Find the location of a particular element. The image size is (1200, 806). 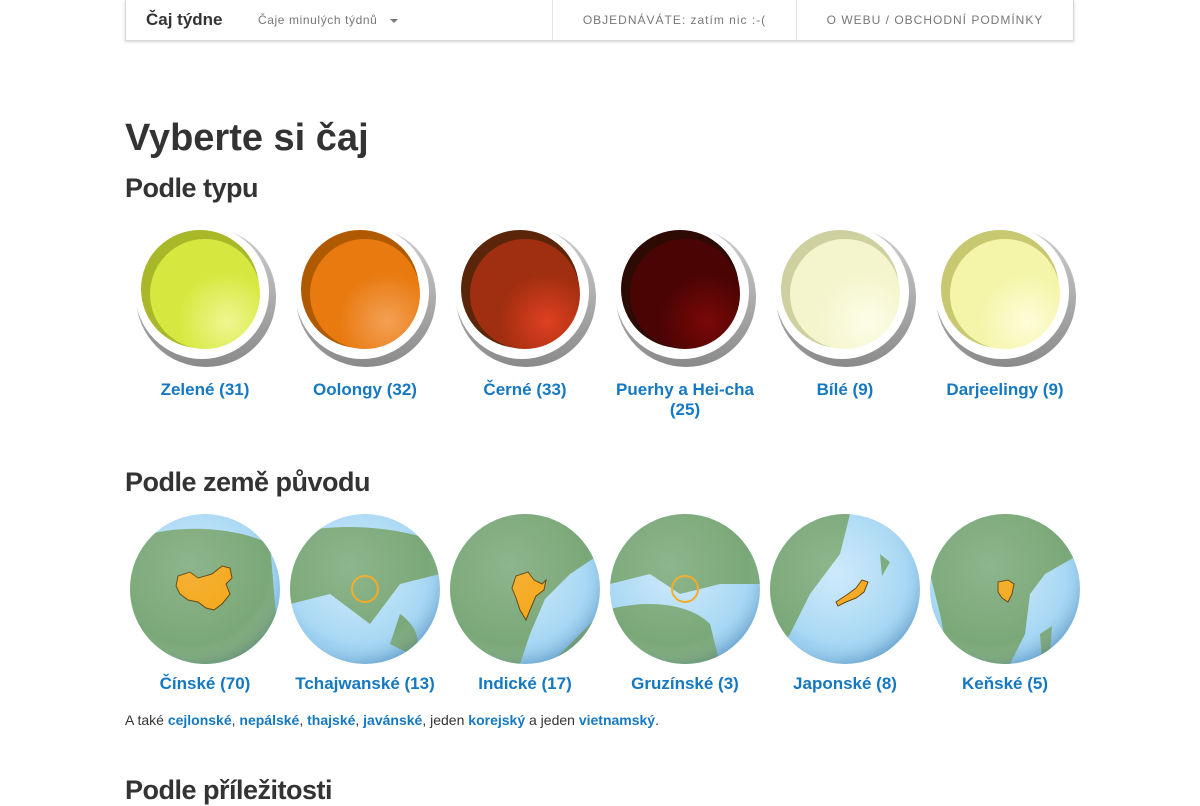

link-vietnam: vietnamský is located at coordinates (617, 720).